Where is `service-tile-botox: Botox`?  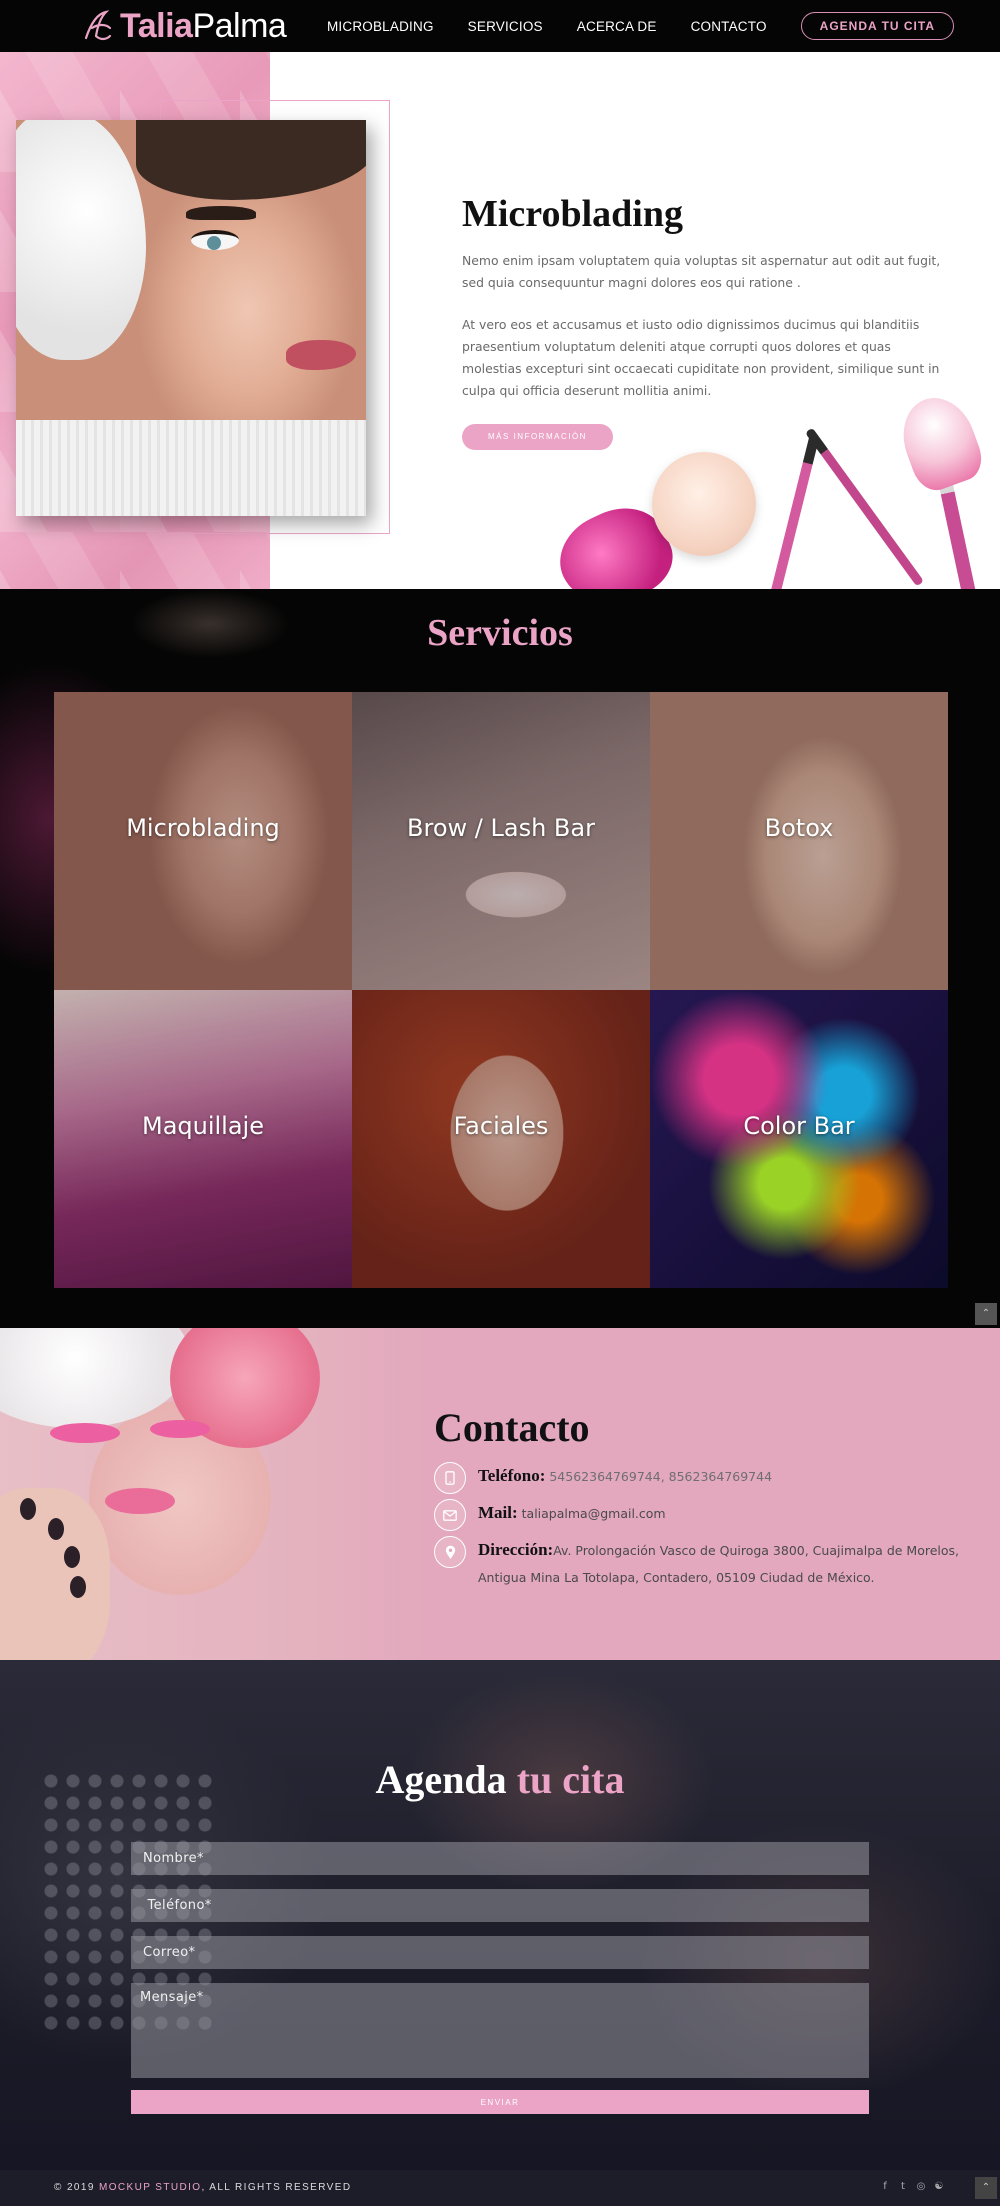
service-tile-botox: Botox is located at coordinates (799, 841).